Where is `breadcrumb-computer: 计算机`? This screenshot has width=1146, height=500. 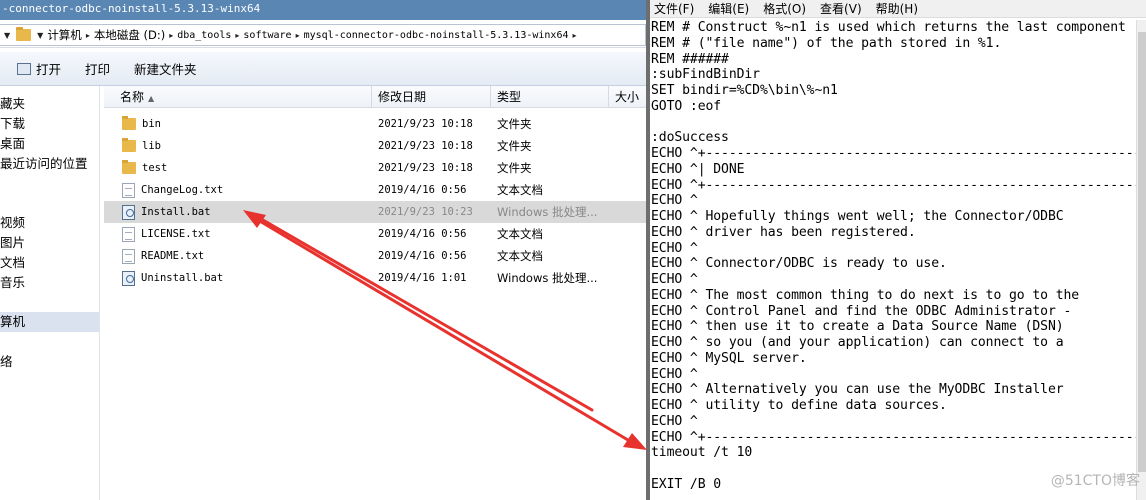 breadcrumb-computer: 计算机 is located at coordinates (64, 35).